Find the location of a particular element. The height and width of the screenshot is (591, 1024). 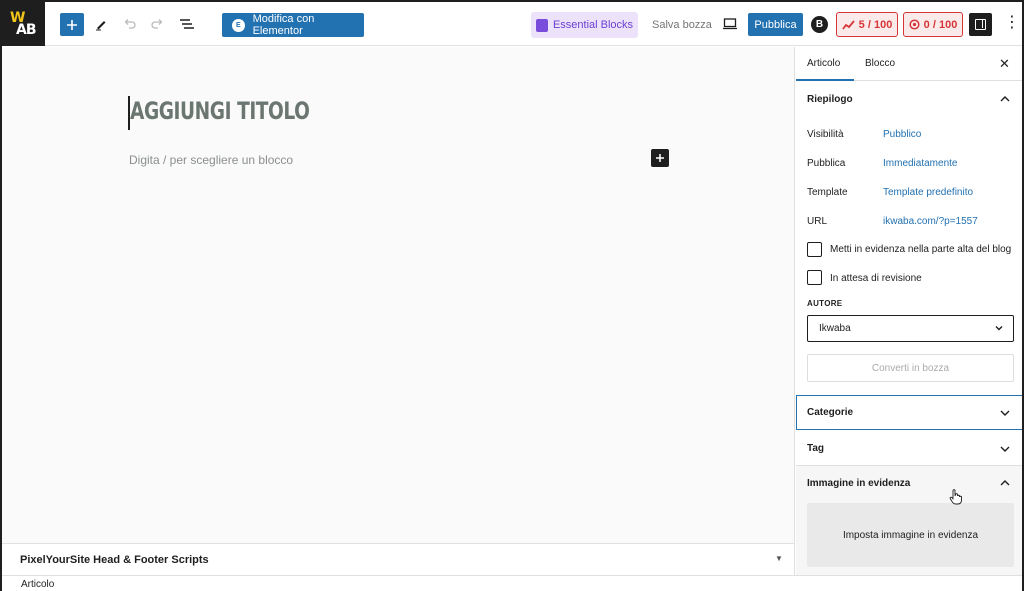

elementor-icon: E is located at coordinates (238, 25).